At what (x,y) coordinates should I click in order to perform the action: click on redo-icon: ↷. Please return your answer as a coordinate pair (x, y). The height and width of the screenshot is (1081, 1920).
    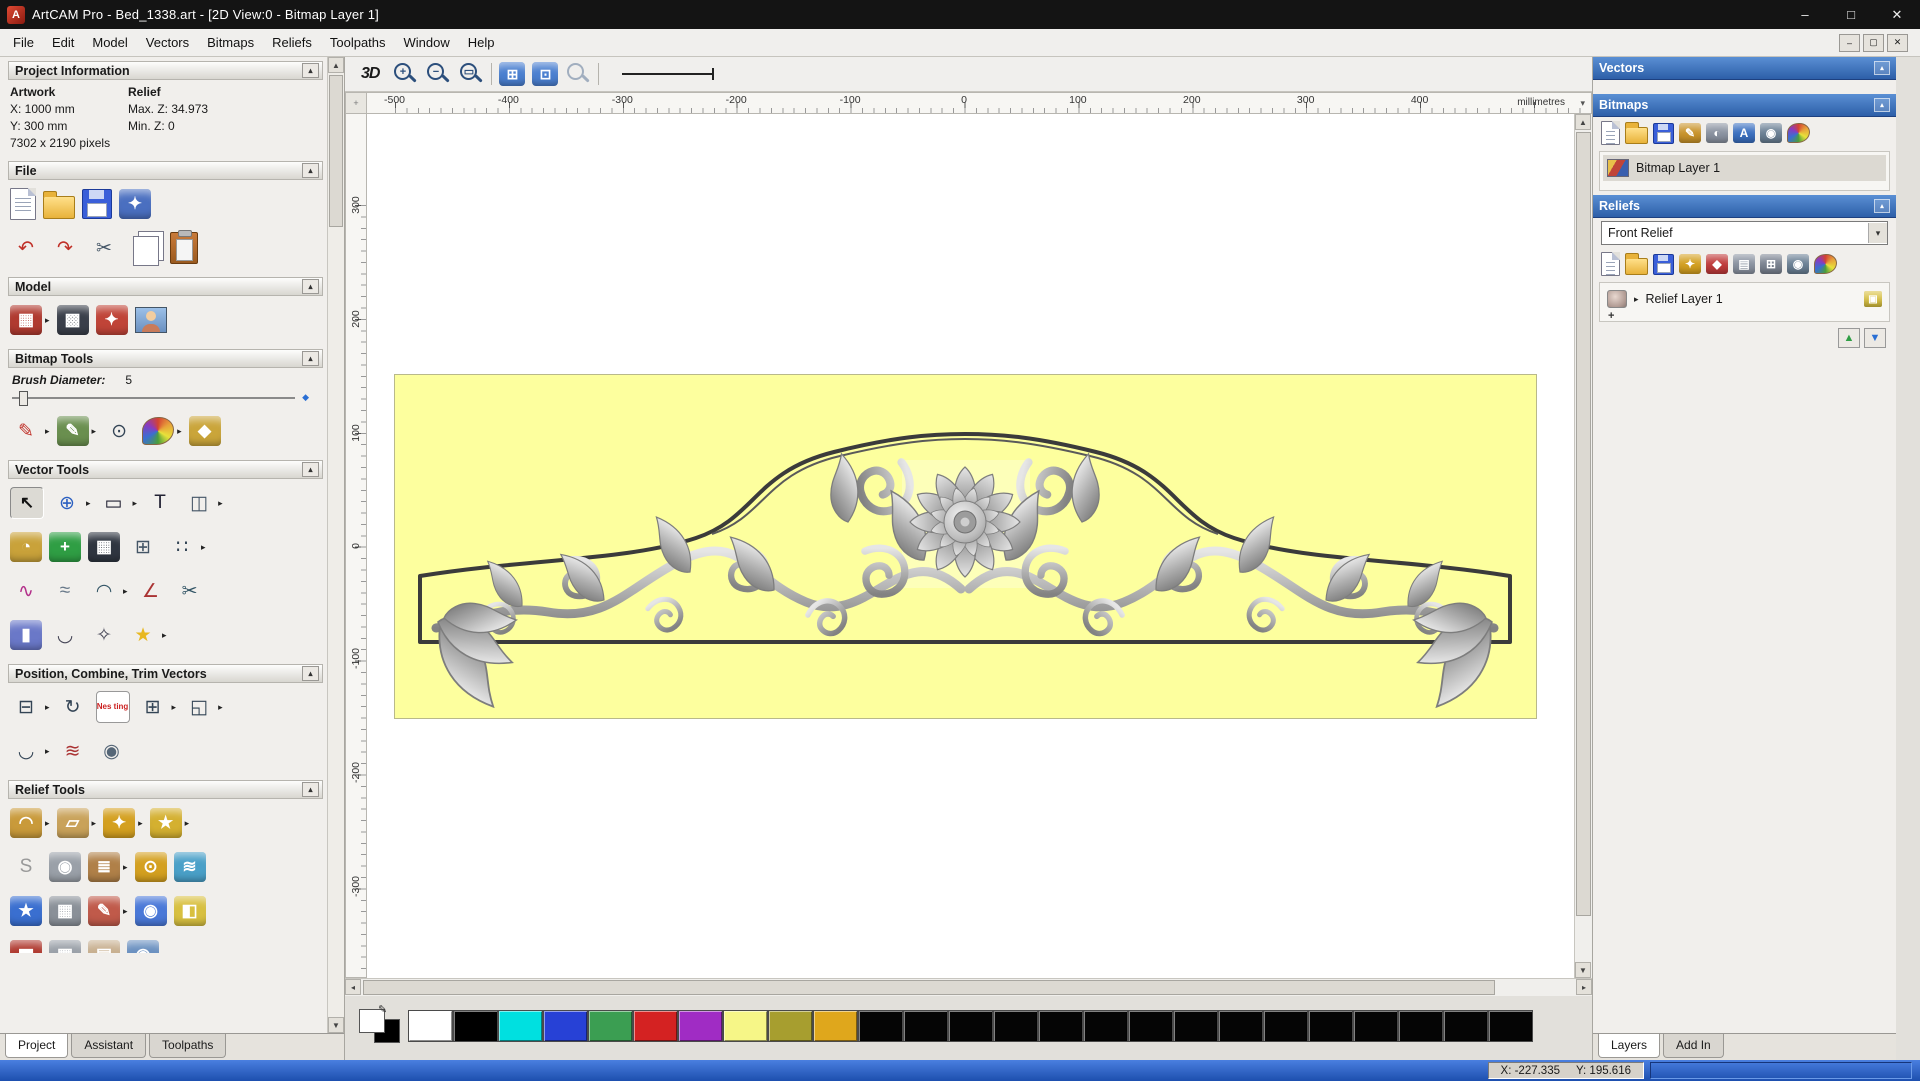
    Looking at the image, I should click on (65, 248).